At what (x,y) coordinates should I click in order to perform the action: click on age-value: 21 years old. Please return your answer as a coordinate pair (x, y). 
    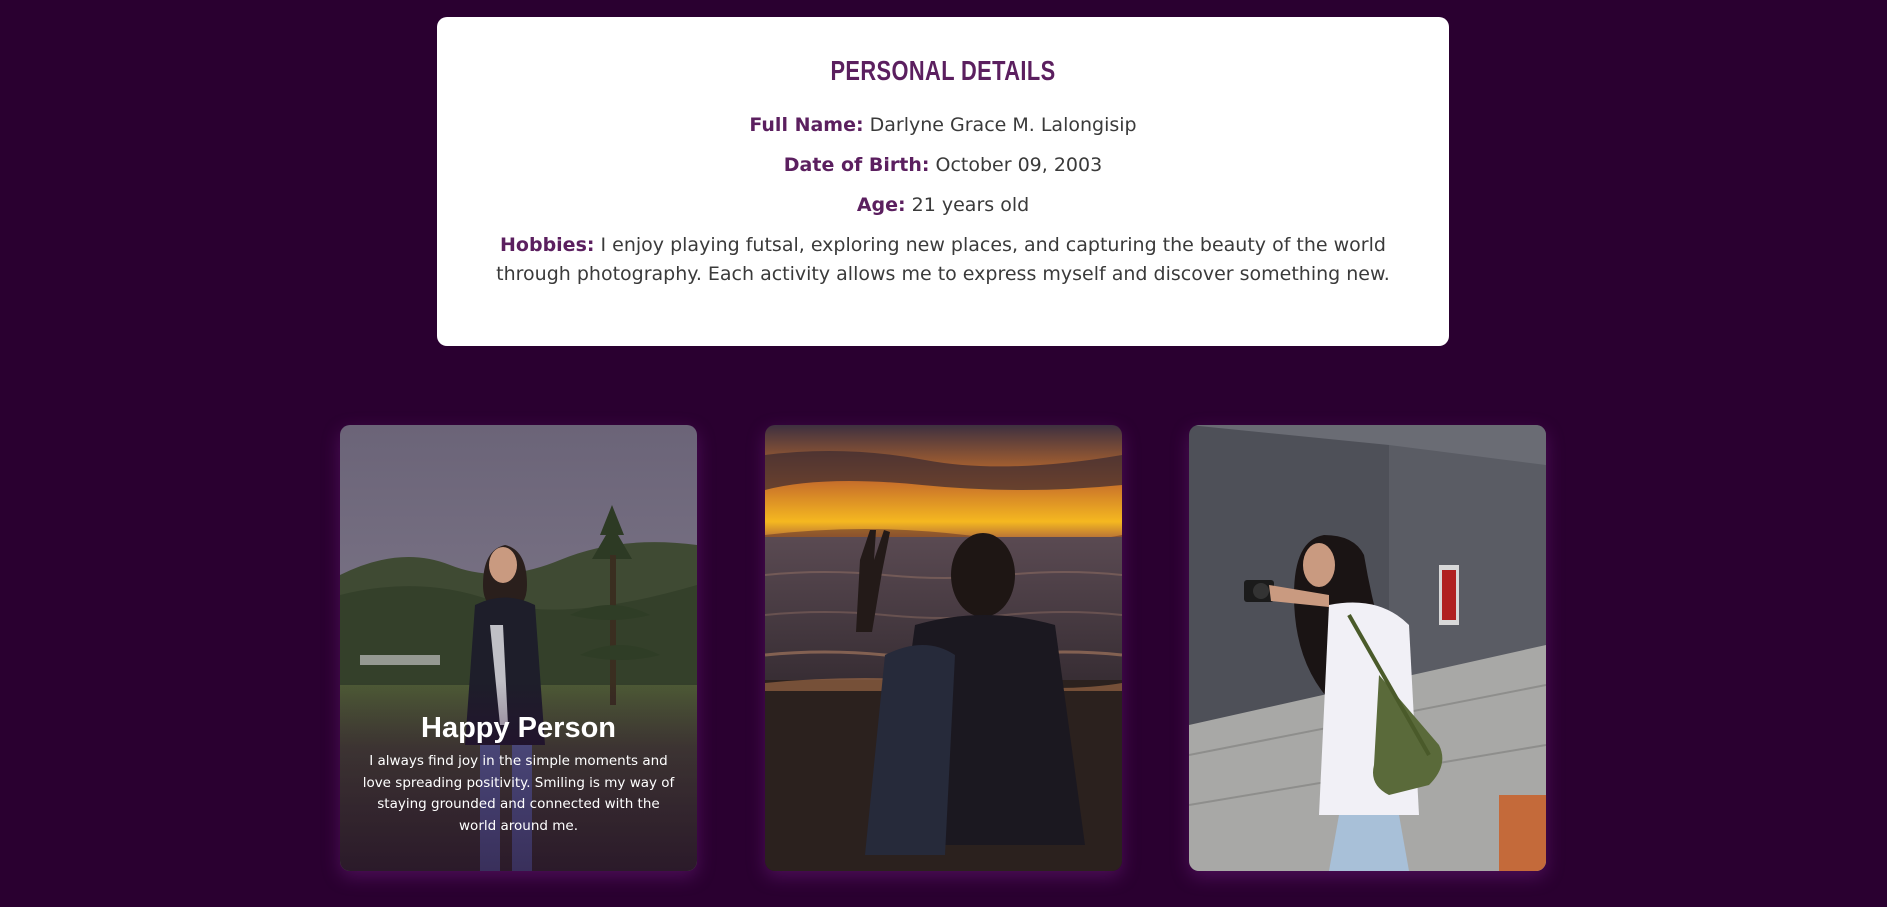
    Looking at the image, I should click on (970, 205).